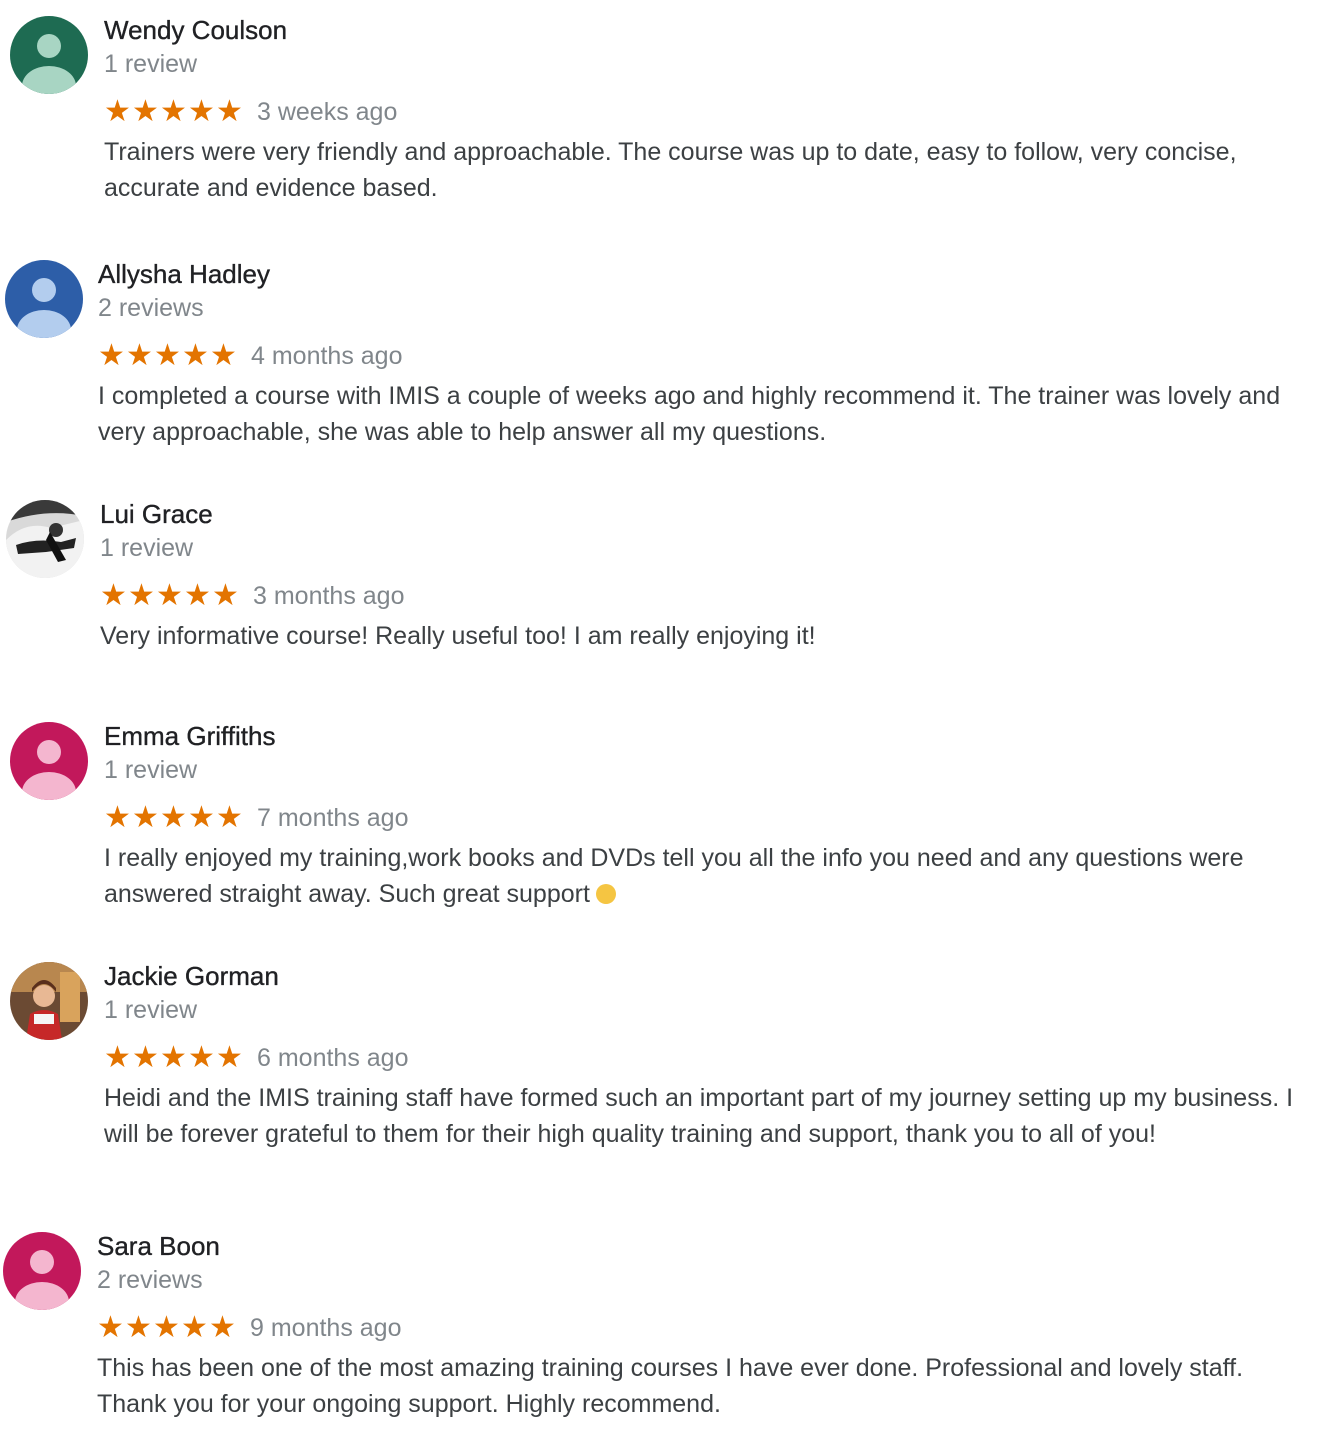 The width and height of the screenshot is (1334, 1448). I want to click on rating-row: ★ ★ ★ ★ ★ 3 weeks ago, so click(250, 112).